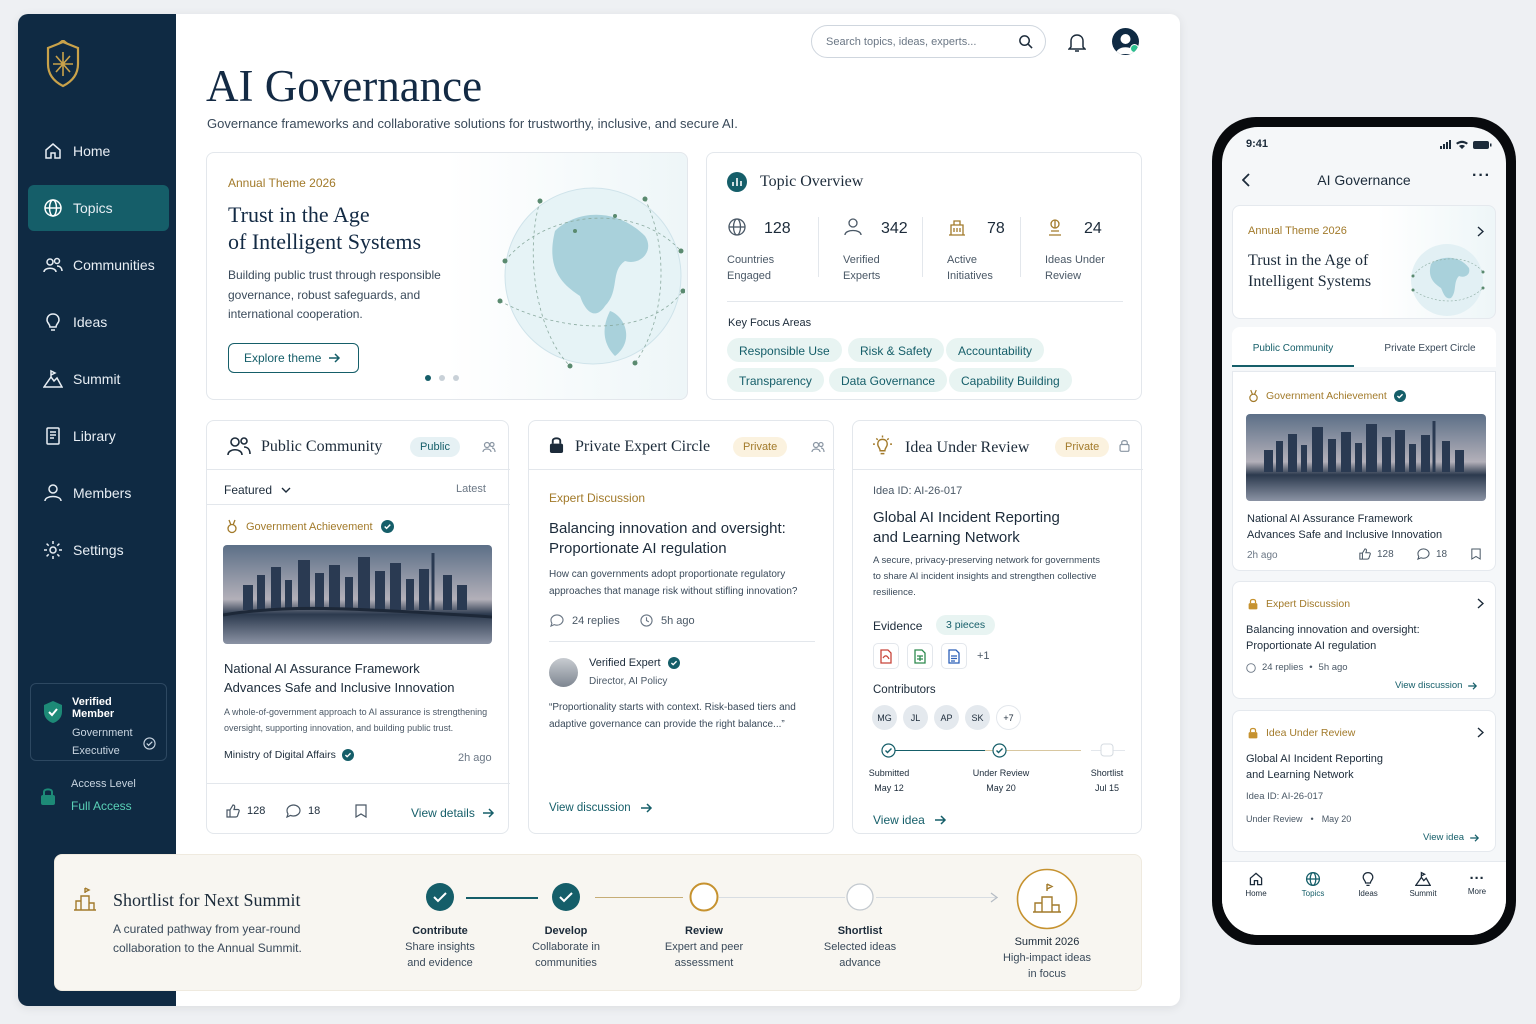  I want to click on sidebar-item-library: Library, so click(98, 436).